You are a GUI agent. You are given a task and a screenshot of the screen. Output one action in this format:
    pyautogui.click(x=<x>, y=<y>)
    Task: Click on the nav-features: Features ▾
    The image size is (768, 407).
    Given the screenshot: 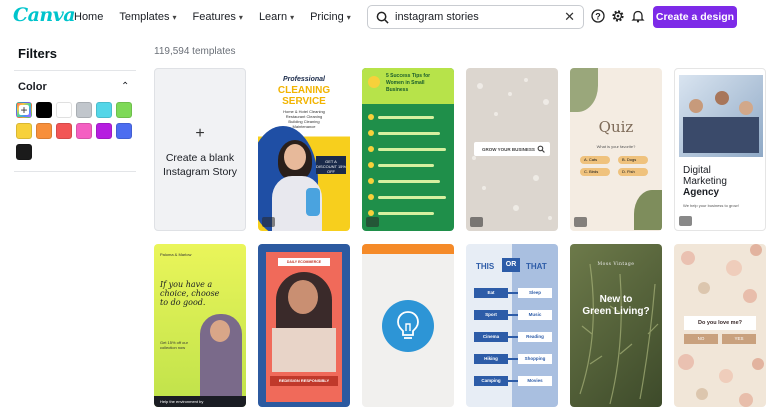 What is the action you would take?
    pyautogui.click(x=218, y=17)
    